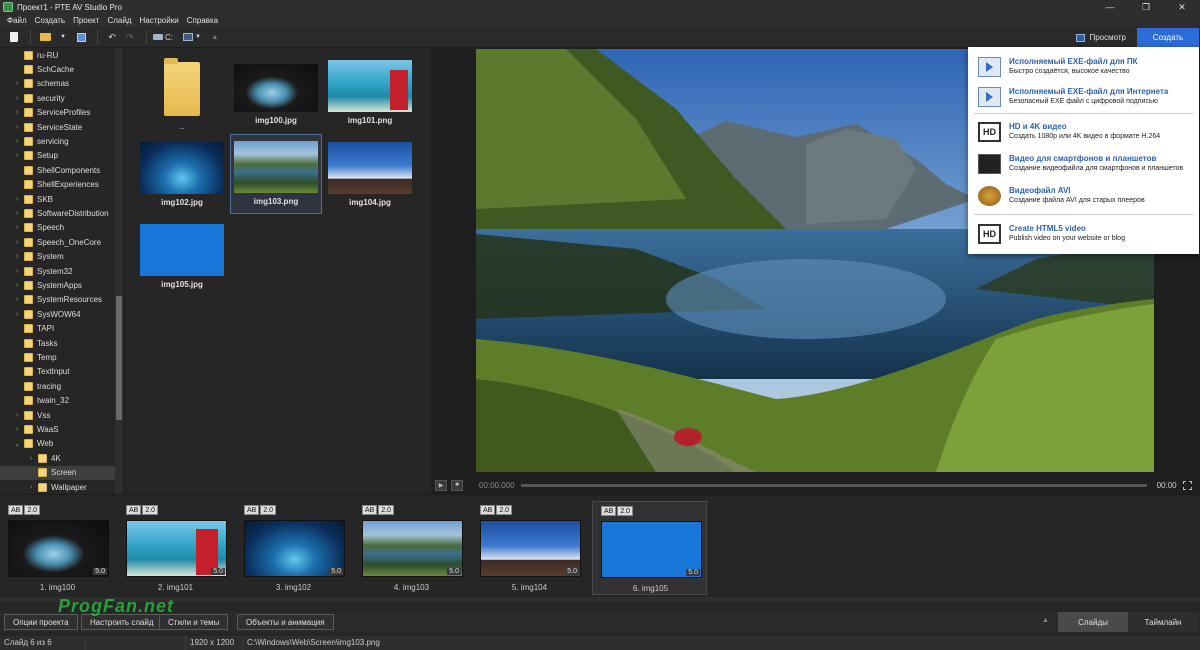  I want to click on menu-help: Справка, so click(202, 20).